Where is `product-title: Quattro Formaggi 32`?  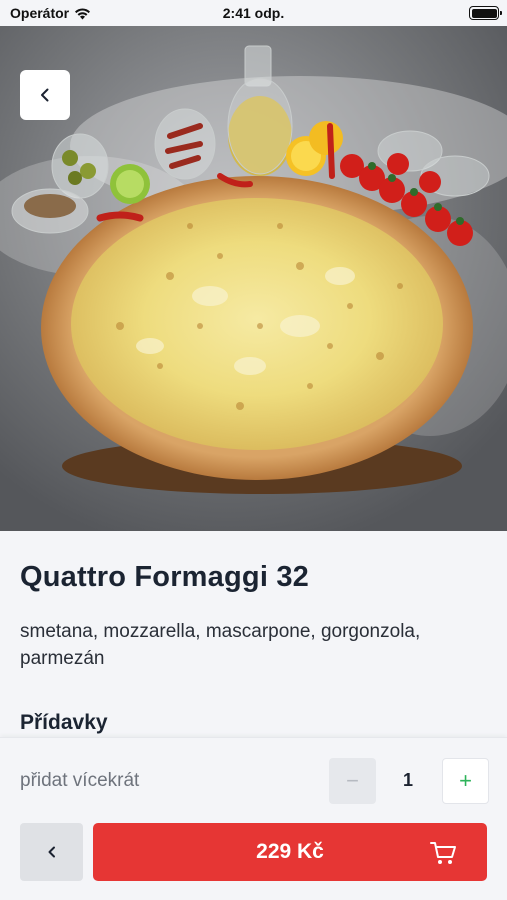 product-title: Quattro Formaggi 32 is located at coordinates (164, 577).